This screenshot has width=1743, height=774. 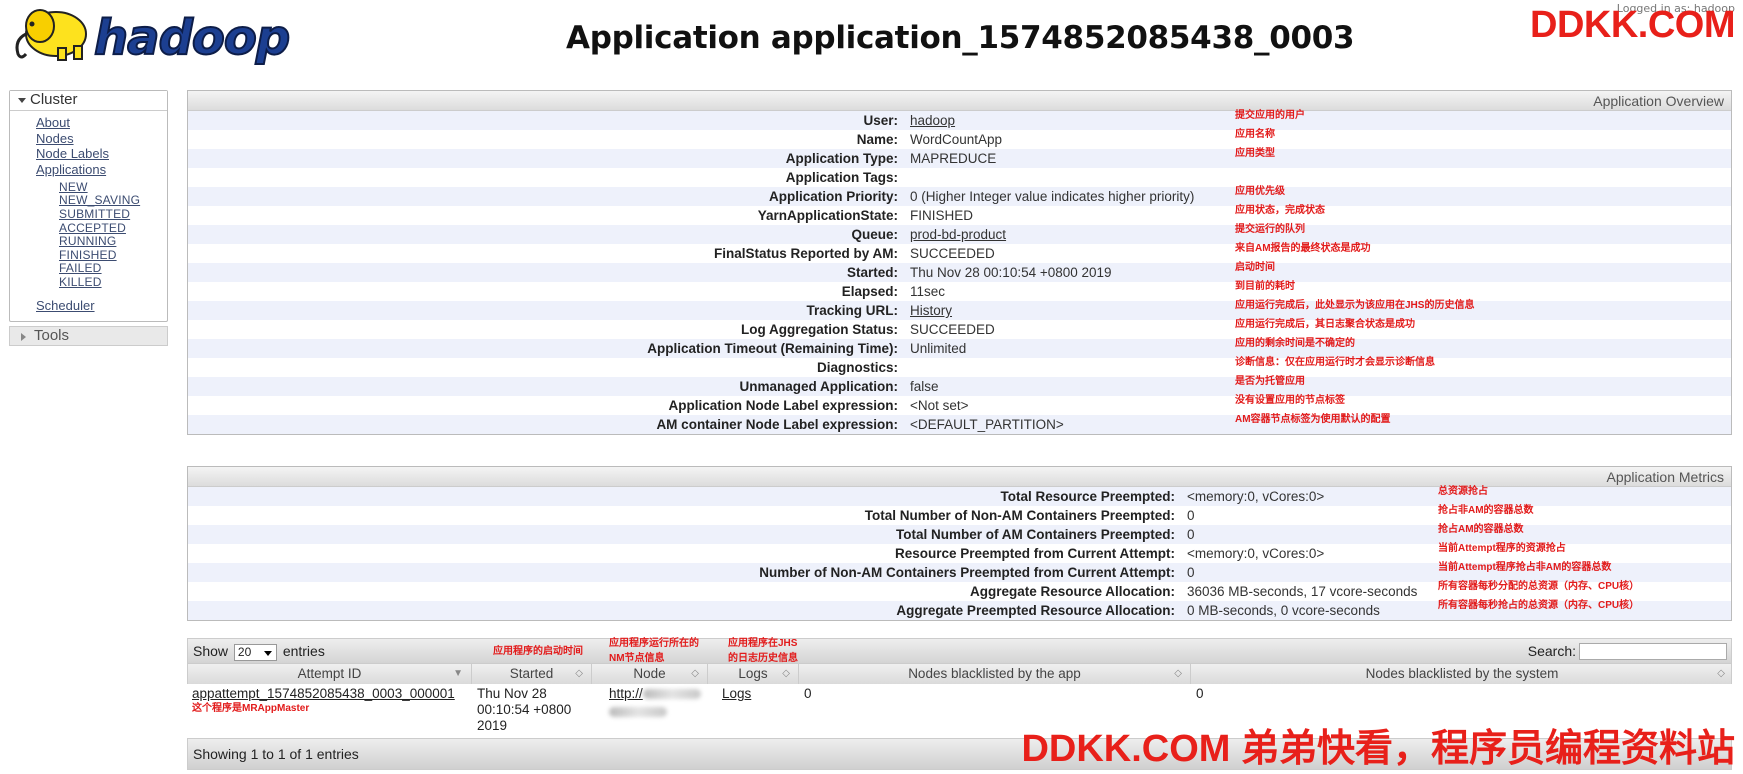 I want to click on node-redacted-line, so click(x=655, y=712).